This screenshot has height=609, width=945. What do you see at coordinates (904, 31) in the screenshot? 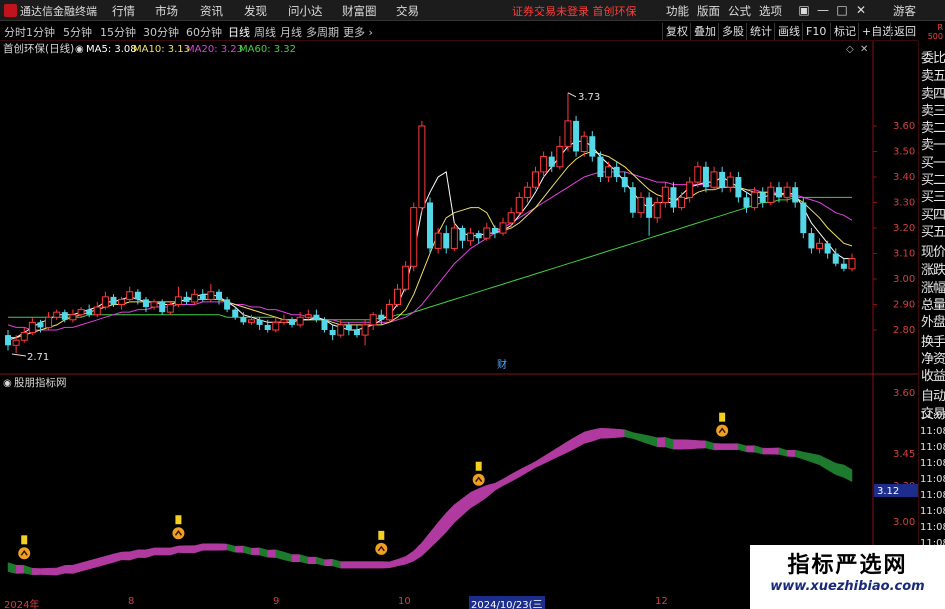
I see `toolbar-back: 返回` at bounding box center [904, 31].